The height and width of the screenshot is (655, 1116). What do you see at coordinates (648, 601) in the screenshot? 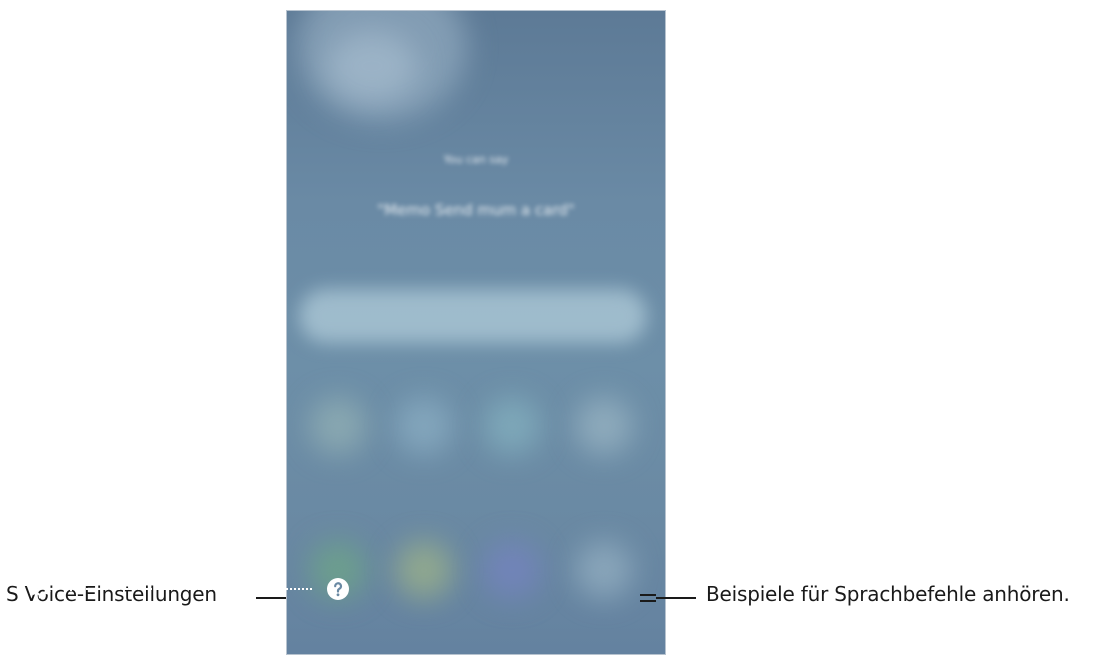
I see `callout-leader-right-tick-bottom` at bounding box center [648, 601].